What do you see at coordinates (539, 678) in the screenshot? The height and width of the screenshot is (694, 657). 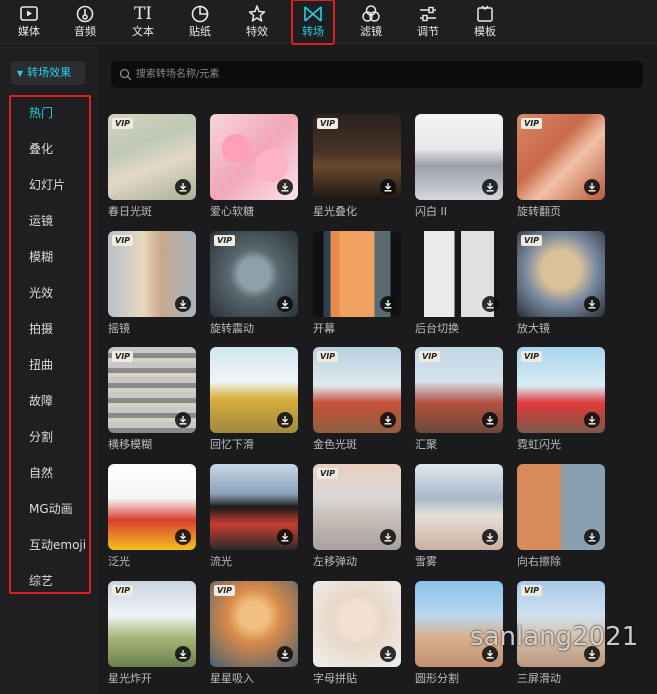 I see `transition-name: 三屏滑动` at bounding box center [539, 678].